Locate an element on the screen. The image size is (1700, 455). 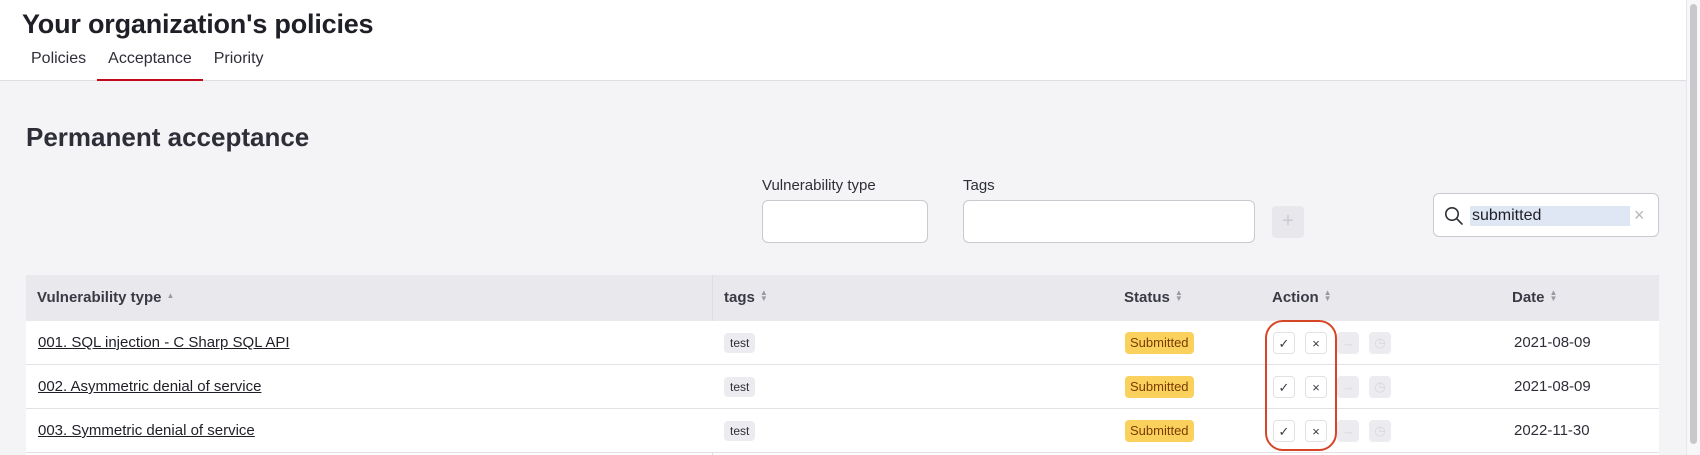
vertical-scrollbar is located at coordinates (1693, 227).